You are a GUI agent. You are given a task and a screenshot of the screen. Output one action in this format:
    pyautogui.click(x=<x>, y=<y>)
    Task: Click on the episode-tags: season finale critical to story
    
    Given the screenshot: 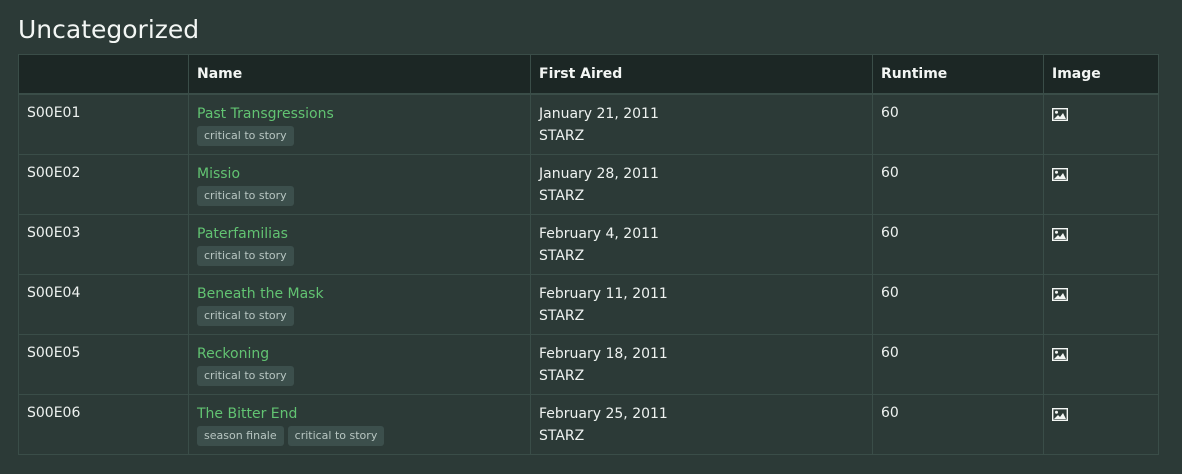 What is the action you would take?
    pyautogui.click(x=359, y=436)
    